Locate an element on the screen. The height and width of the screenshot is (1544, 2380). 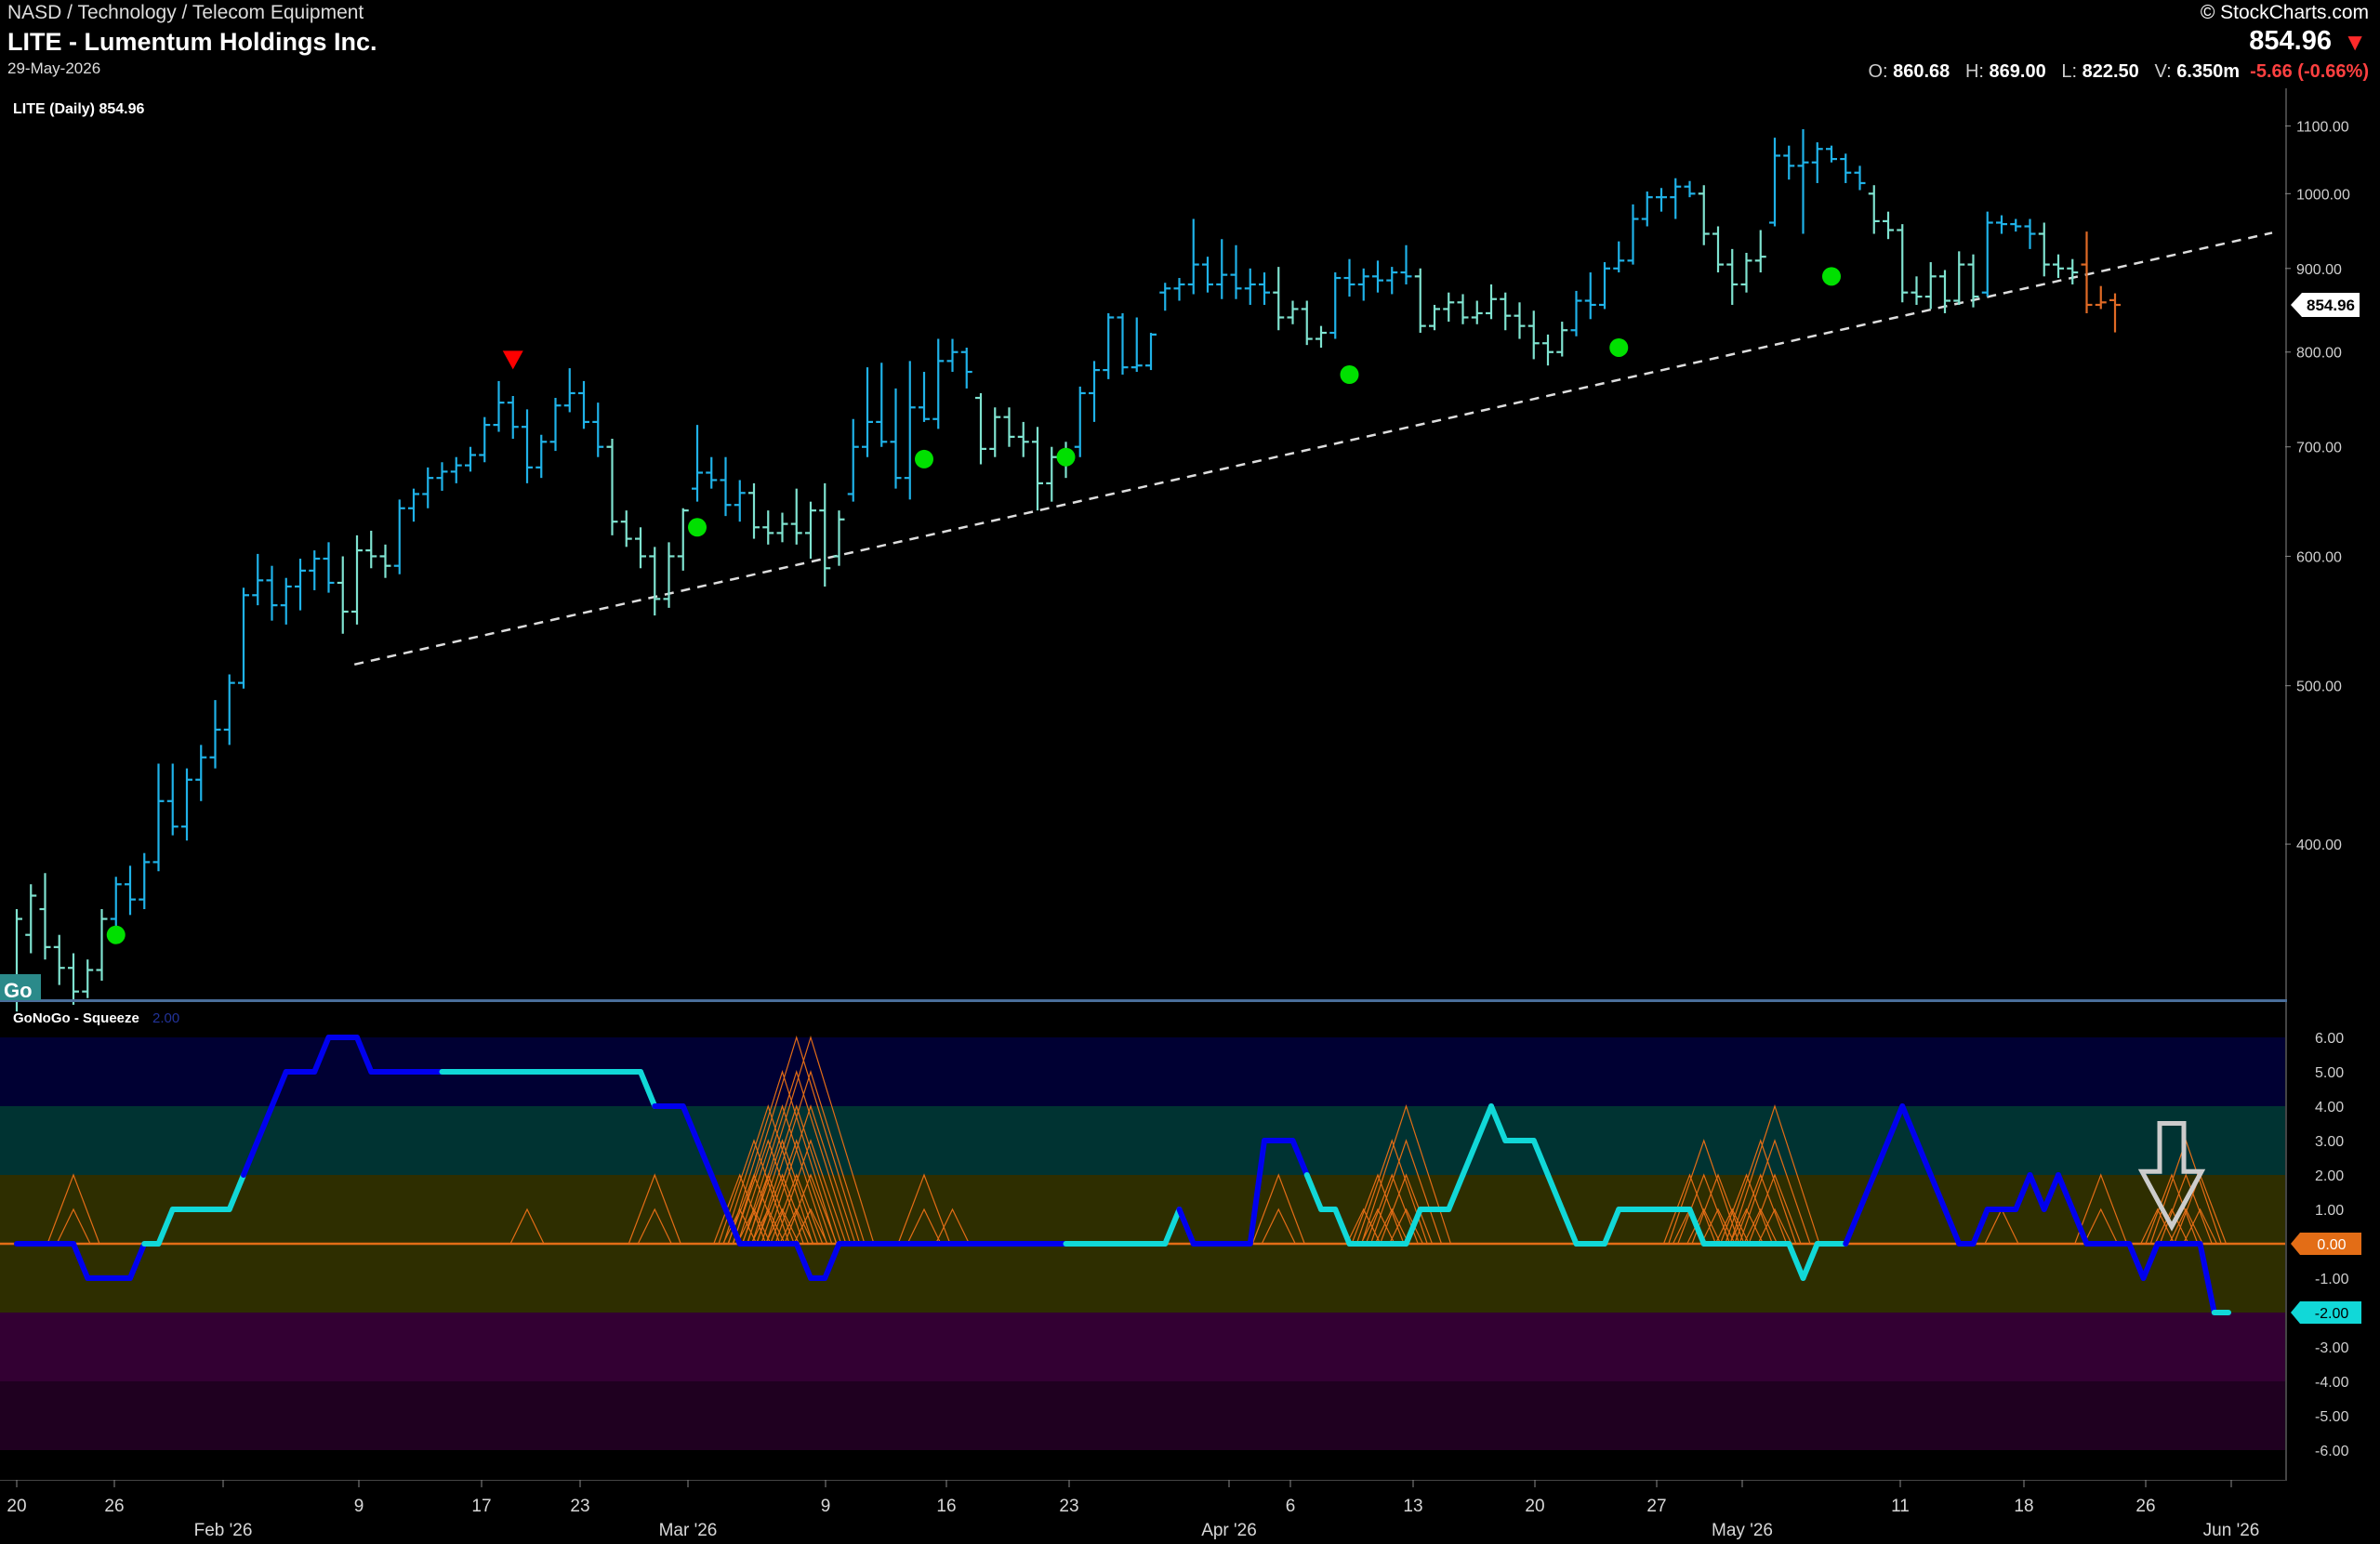
go-badge-label: Go is located at coordinates (18, 990).